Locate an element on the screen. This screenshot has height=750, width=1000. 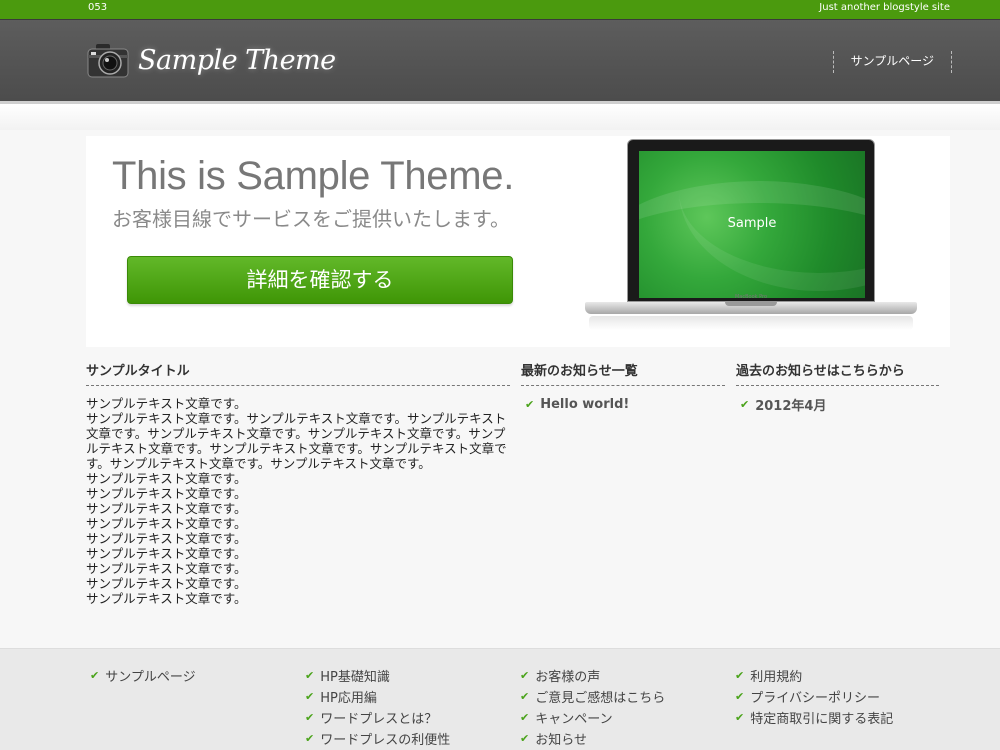
archive-list: ✔ 2012年4月 is located at coordinates (783, 404).